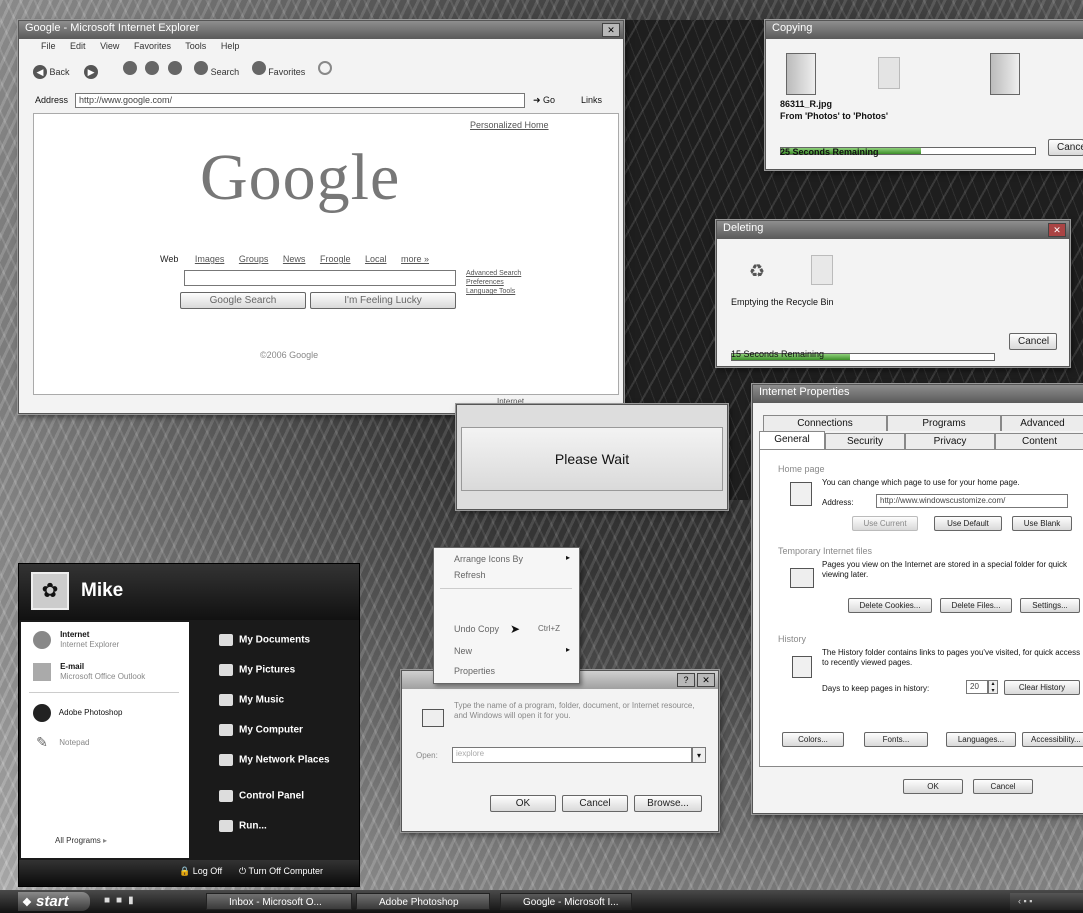  What do you see at coordinates (825, 423) in the screenshot?
I see `tab-connections: Connections` at bounding box center [825, 423].